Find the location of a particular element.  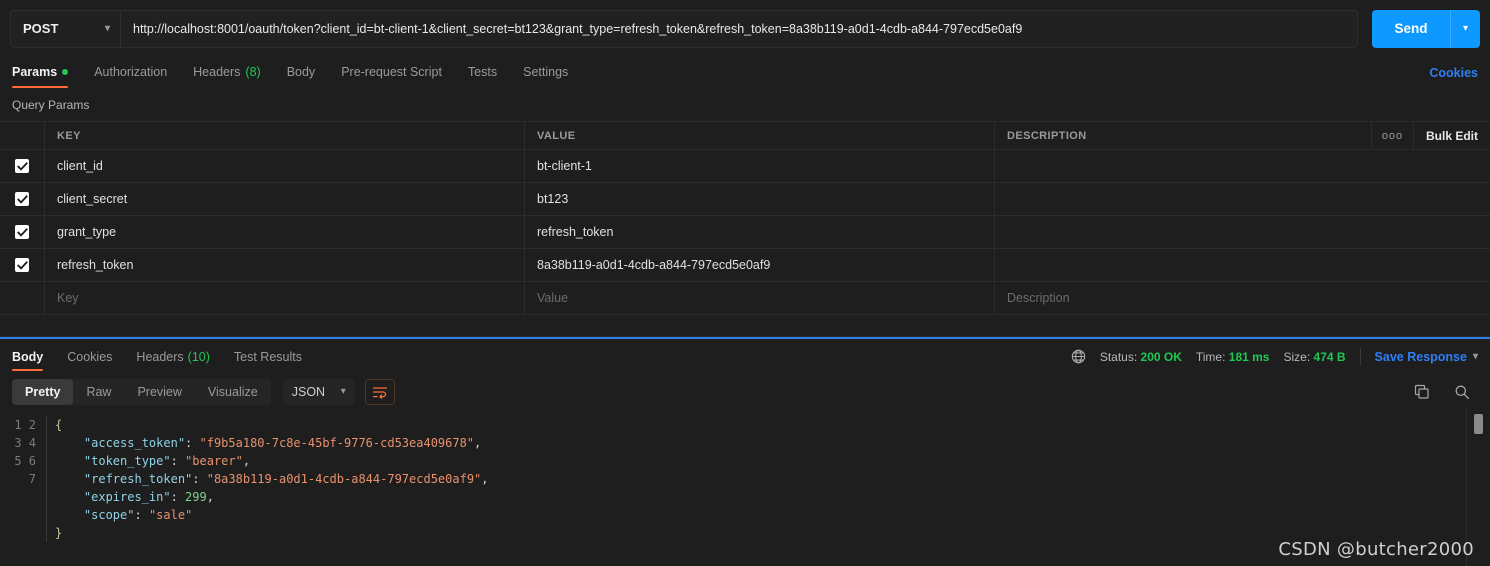

save-response-button: Save Response ▾ is located at coordinates (1426, 357).